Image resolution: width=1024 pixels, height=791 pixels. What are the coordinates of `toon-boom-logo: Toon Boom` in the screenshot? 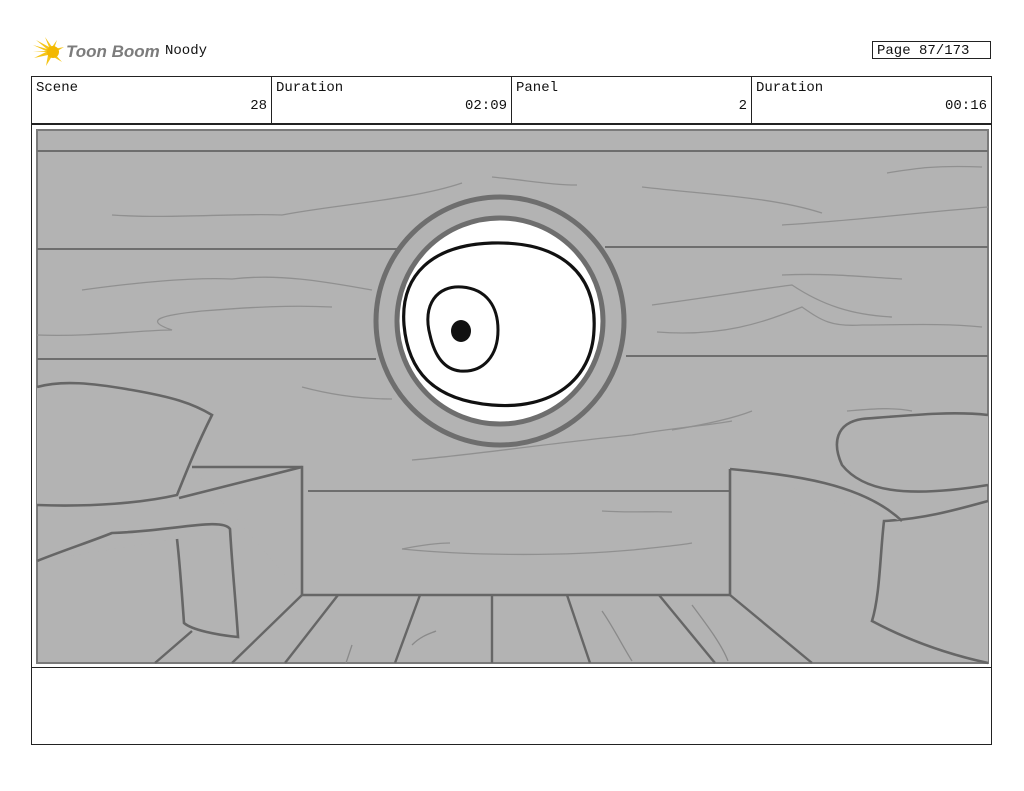 It's located at (96, 52).